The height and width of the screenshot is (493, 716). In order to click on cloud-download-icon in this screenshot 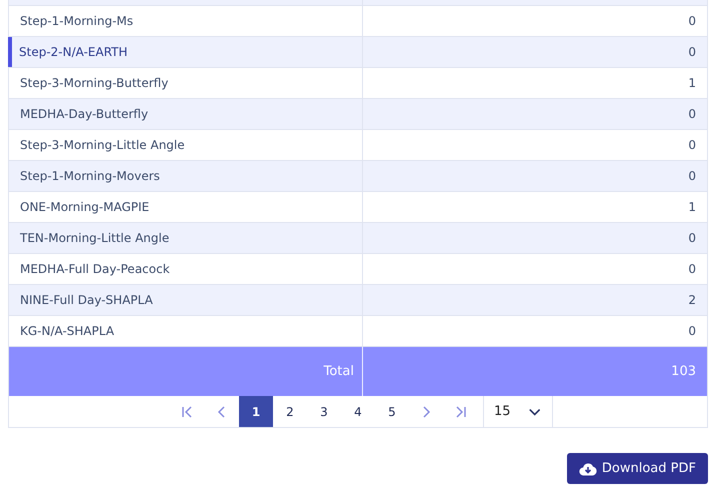, I will do `click(587, 469)`.